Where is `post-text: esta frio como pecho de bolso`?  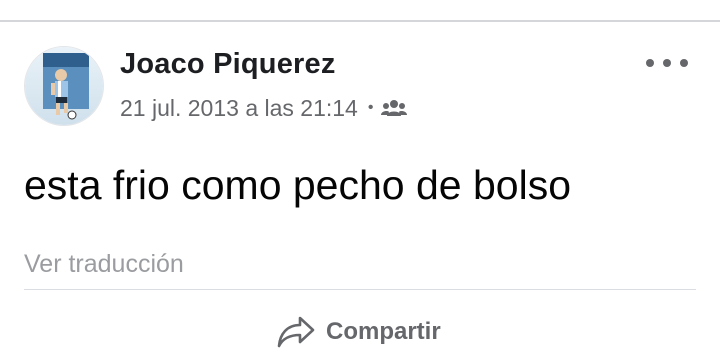 post-text: esta frio como pecho de bolso is located at coordinates (297, 185).